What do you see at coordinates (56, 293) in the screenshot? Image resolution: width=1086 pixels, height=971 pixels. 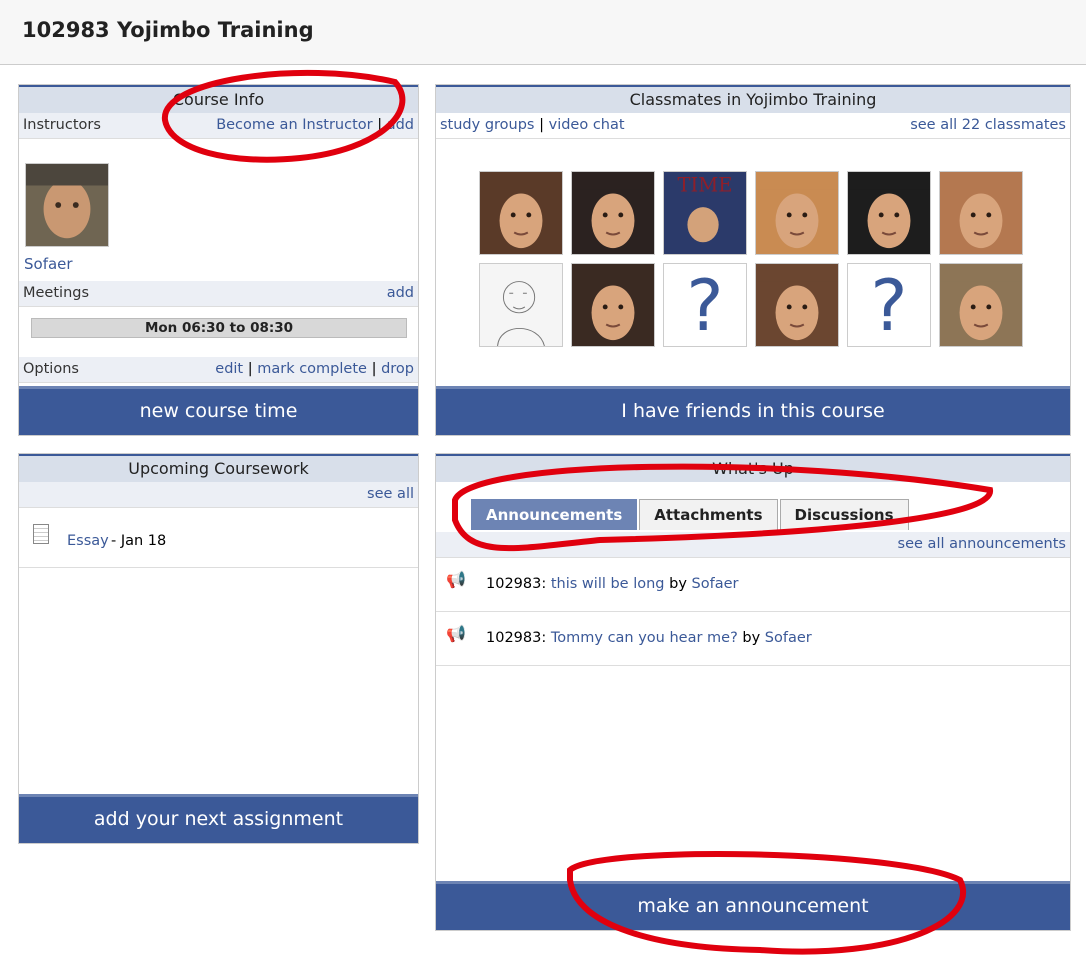 I see `meetings-label: Meetings` at bounding box center [56, 293].